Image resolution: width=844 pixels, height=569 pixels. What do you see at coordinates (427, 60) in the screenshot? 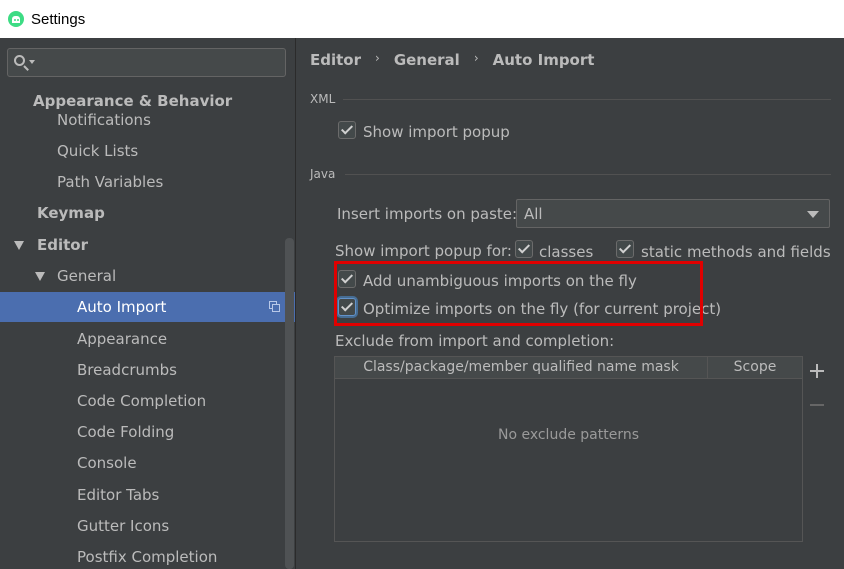
I see `breadcrumb-general: General` at bounding box center [427, 60].